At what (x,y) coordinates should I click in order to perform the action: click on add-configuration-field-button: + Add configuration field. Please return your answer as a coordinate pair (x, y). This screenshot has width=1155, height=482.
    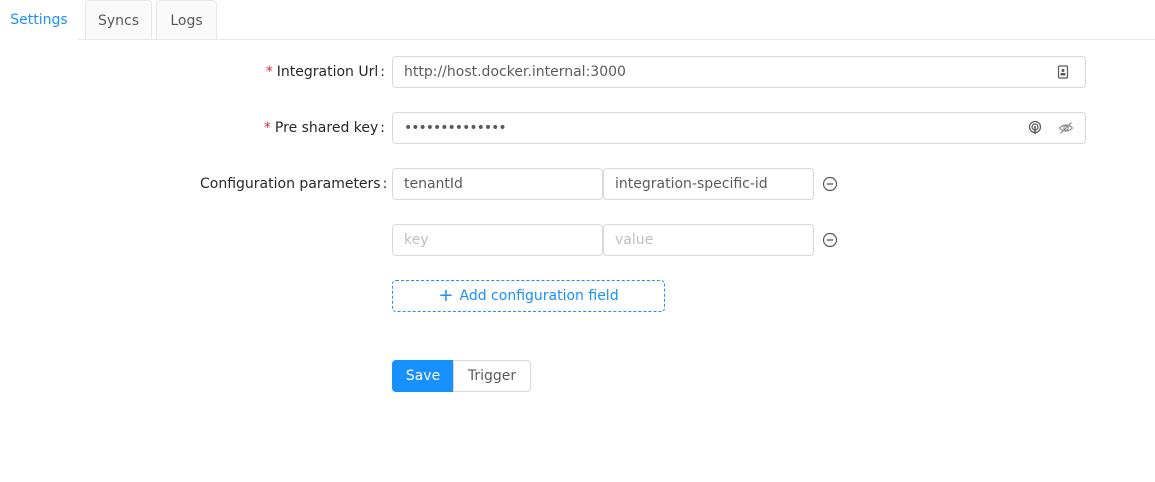
    Looking at the image, I should click on (528, 296).